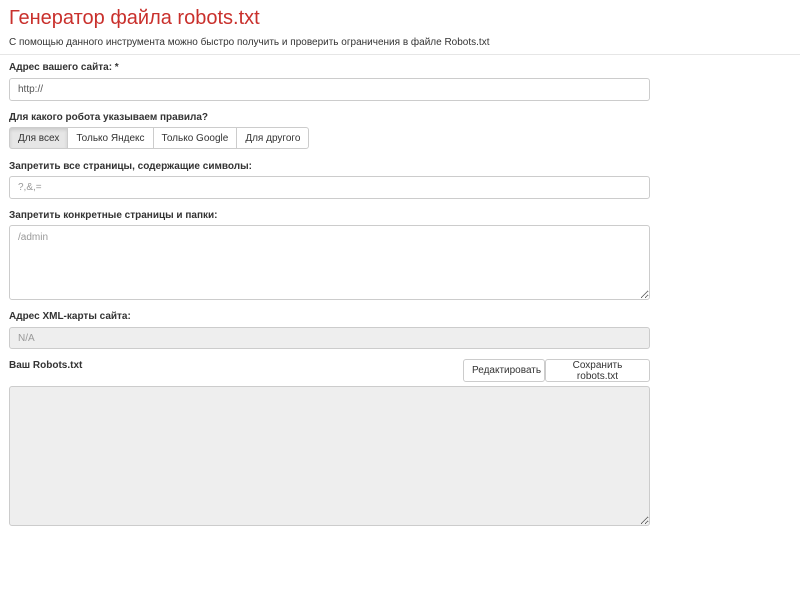 The image size is (800, 600). Describe the element at coordinates (134, 18) in the screenshot. I see `page-title: Генератор файла robots.txt` at that location.